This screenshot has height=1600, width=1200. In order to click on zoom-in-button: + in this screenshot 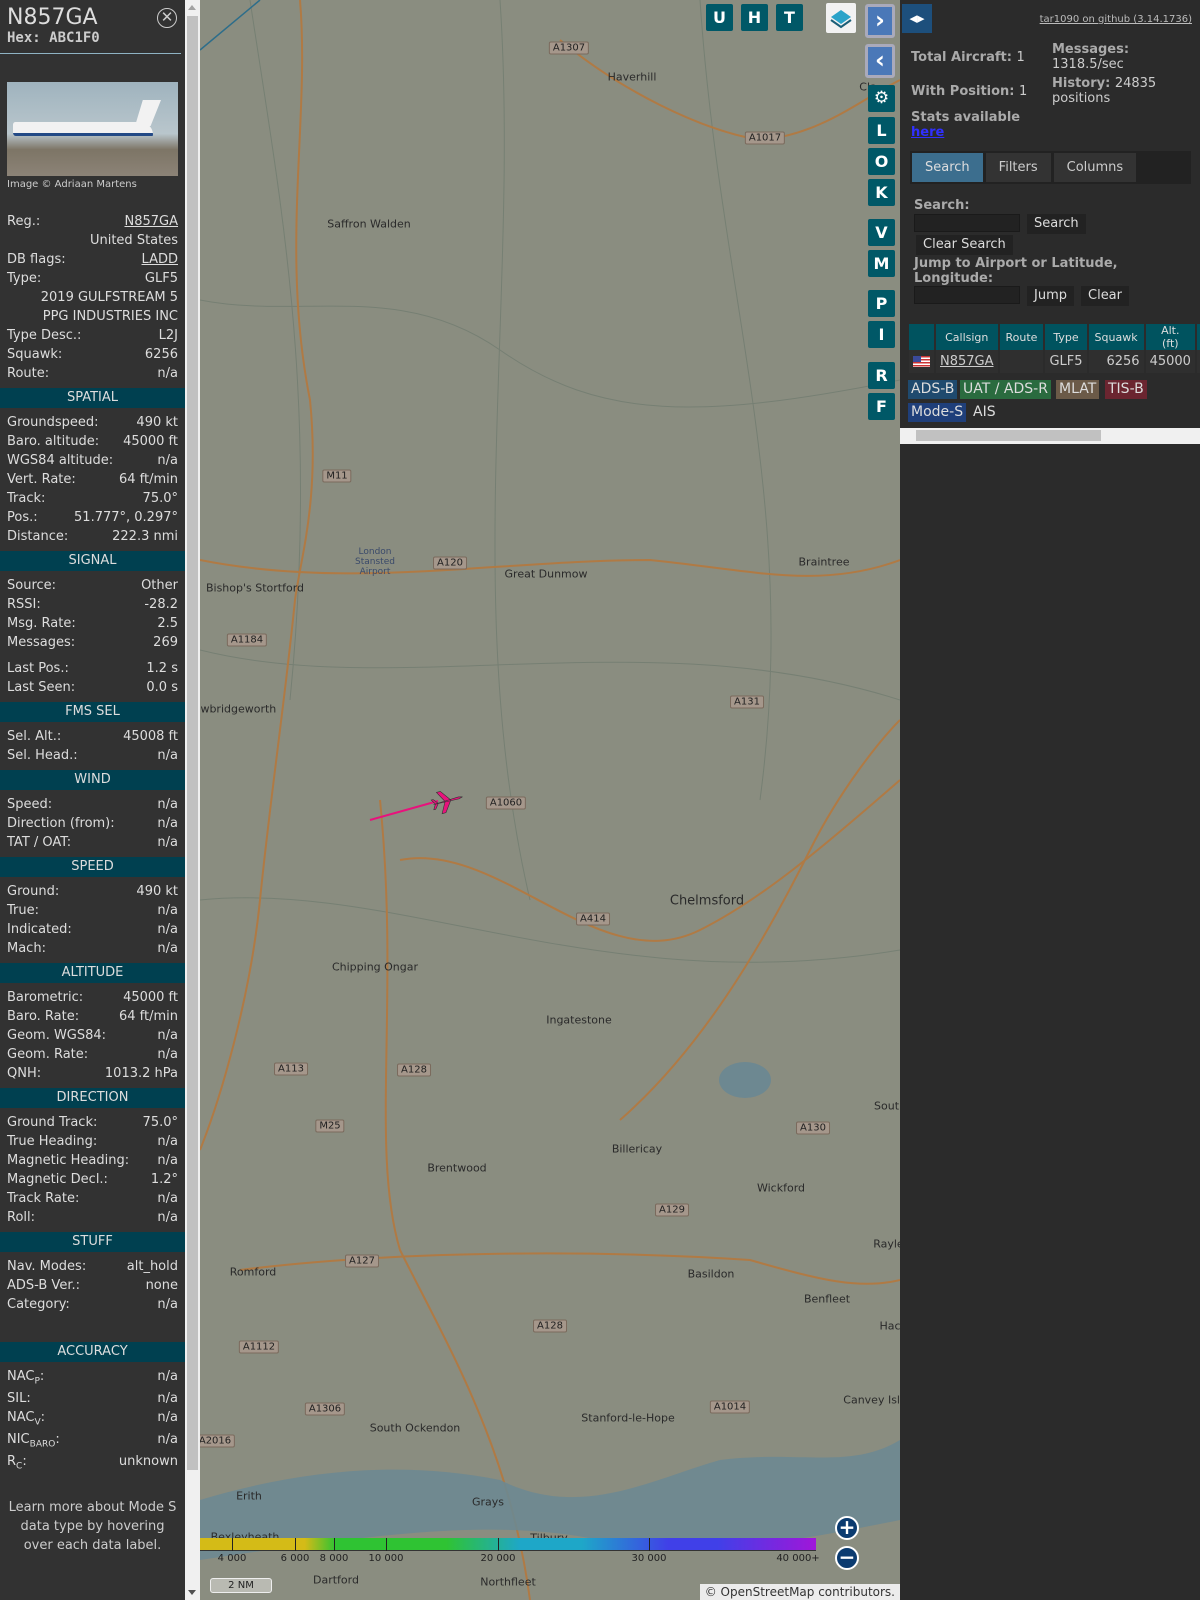, I will do `click(847, 1528)`.